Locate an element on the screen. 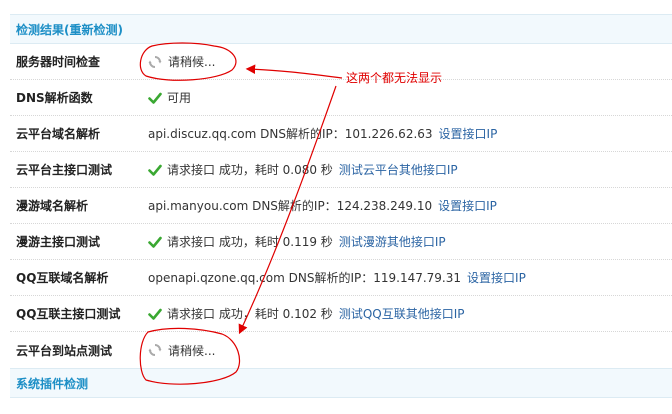  request-result-text: 请求接口 成功，耗时 0.102 秒 is located at coordinates (250, 314).